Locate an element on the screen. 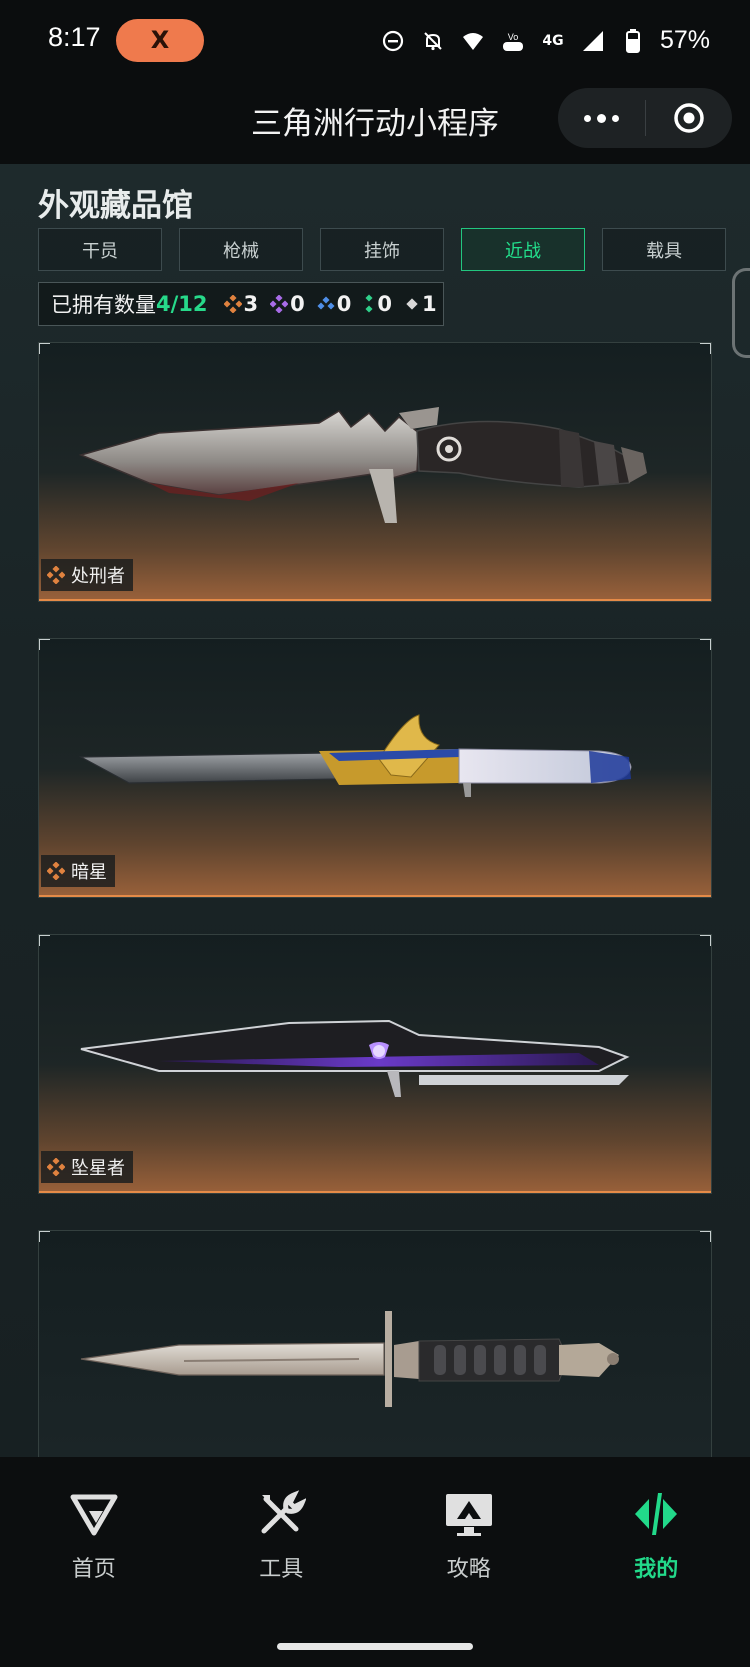  owned-label: 已拥有数量 is located at coordinates (103, 305).